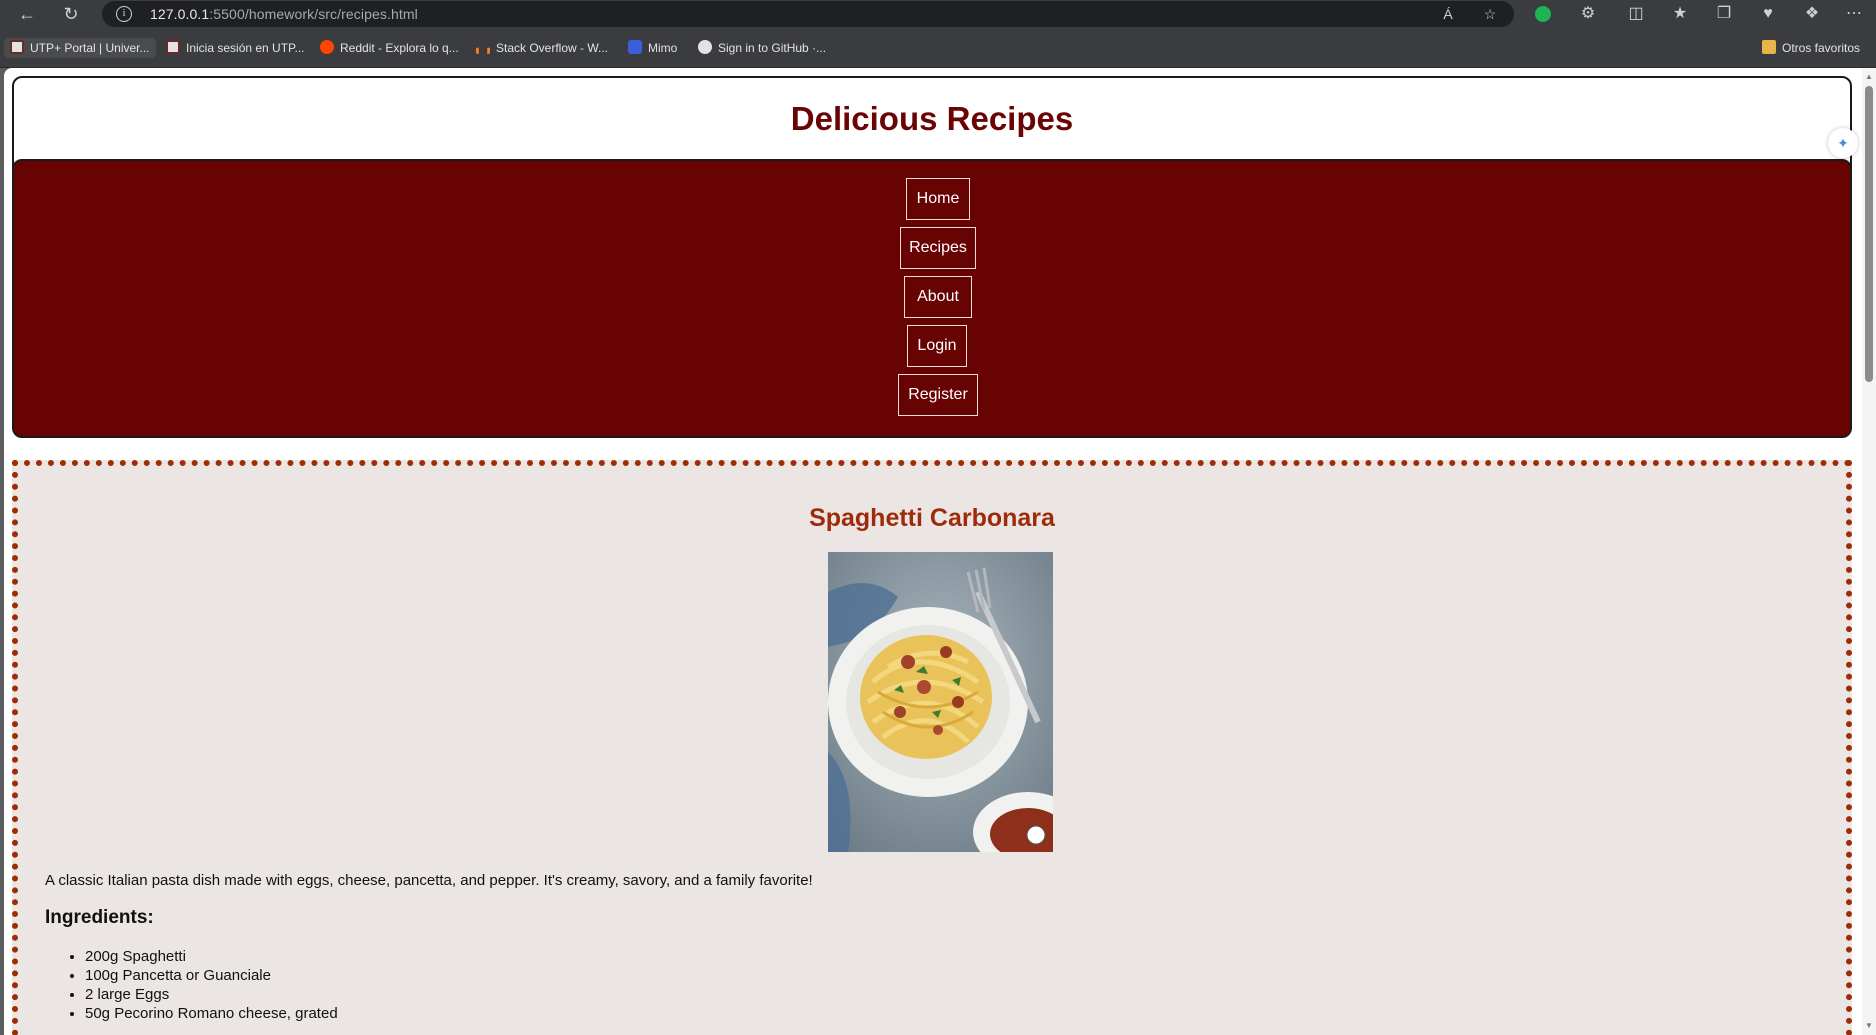 Image resolution: width=1876 pixels, height=1035 pixels. I want to click on nav-register: Register, so click(938, 395).